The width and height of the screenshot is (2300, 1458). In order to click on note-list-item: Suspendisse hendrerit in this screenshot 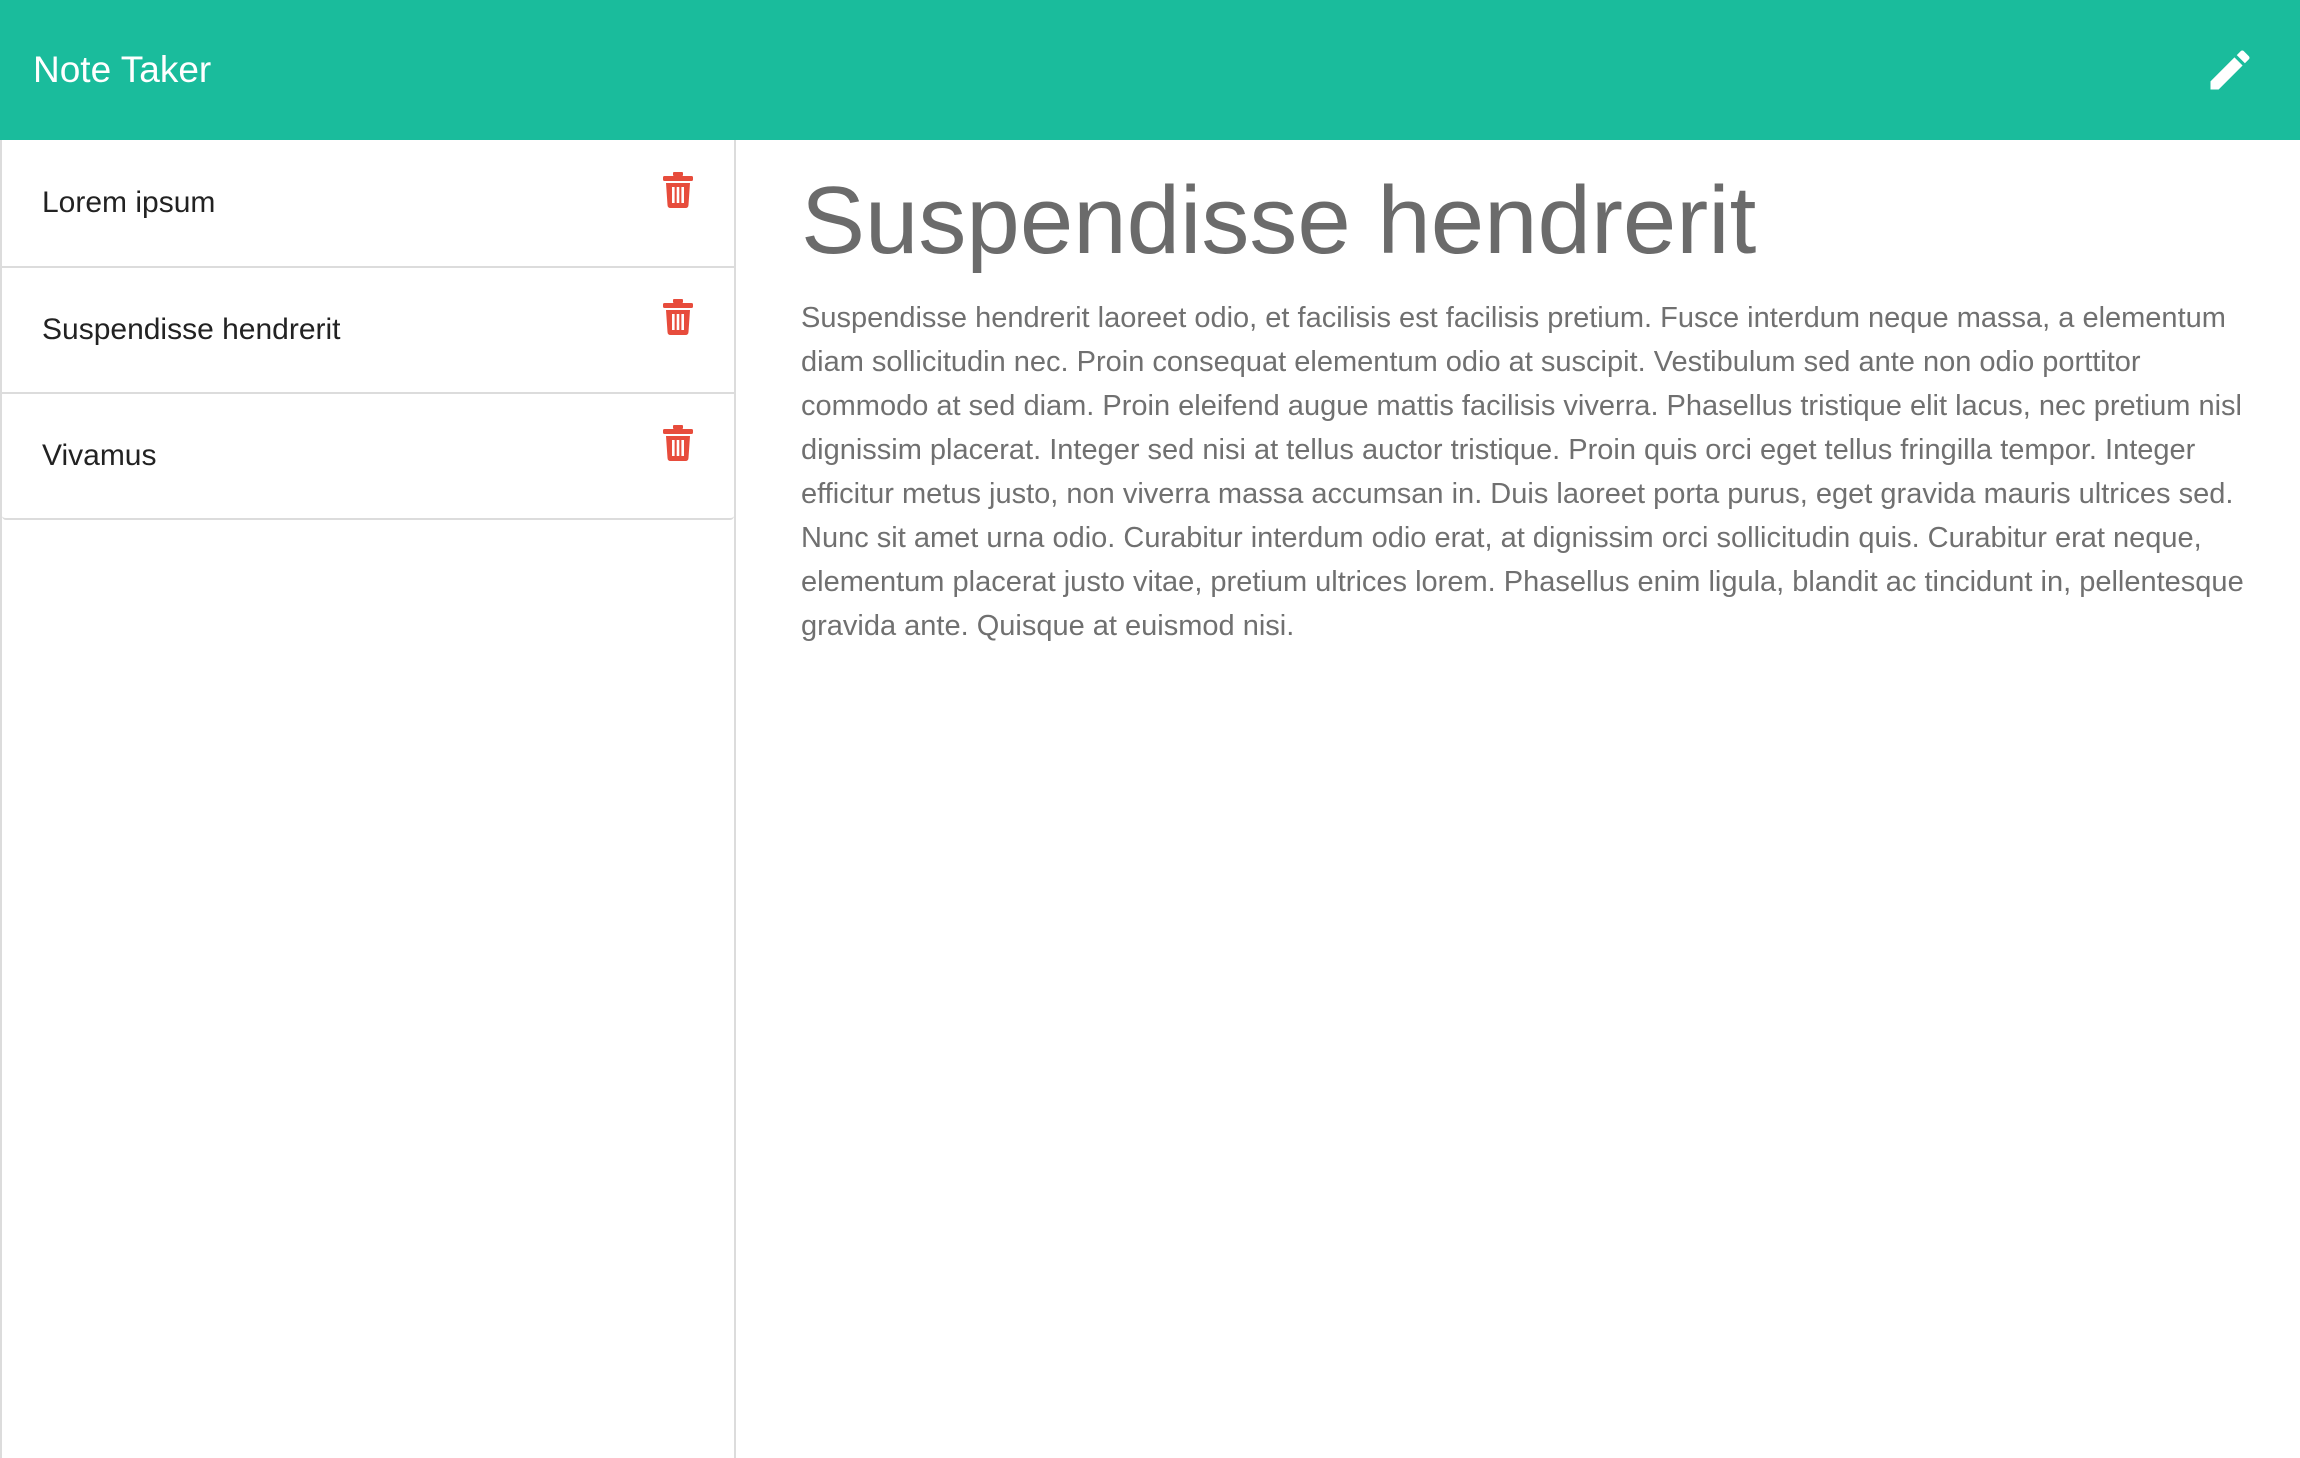, I will do `click(368, 329)`.